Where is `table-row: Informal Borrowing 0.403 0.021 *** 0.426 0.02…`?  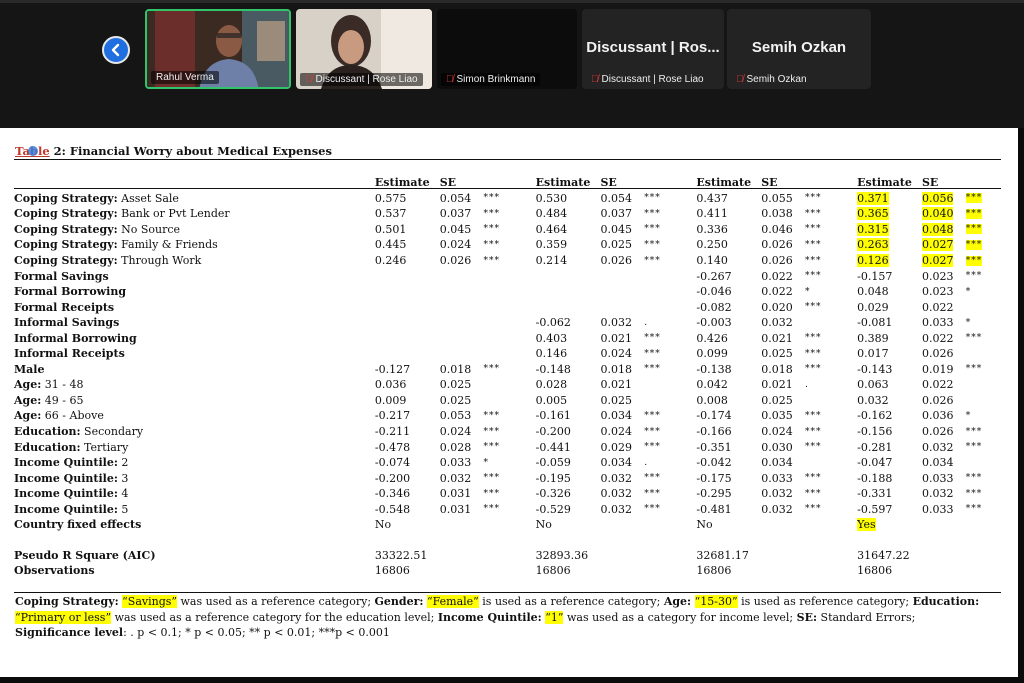
table-row: Informal Borrowing 0.403 0.021 *** 0.426 0.02… is located at coordinates (516, 338).